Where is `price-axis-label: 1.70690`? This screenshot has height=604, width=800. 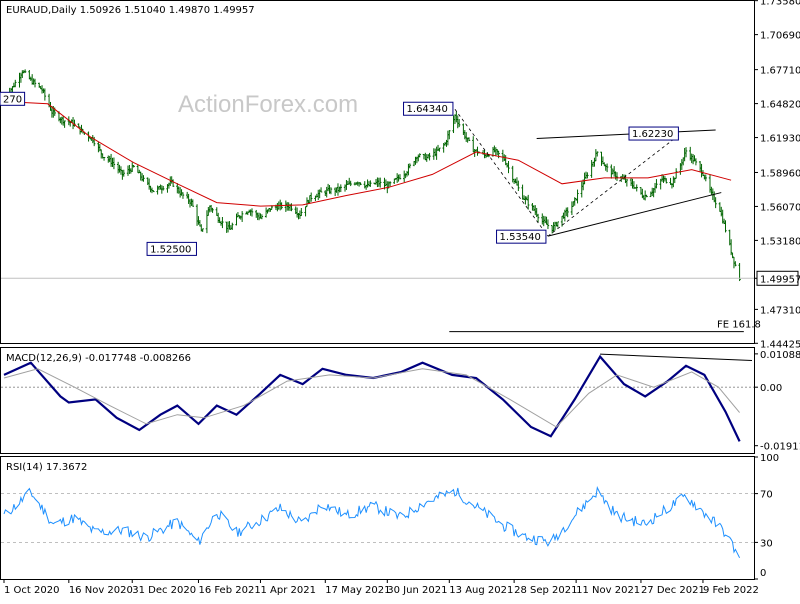
price-axis-label: 1.70690 is located at coordinates (780, 36).